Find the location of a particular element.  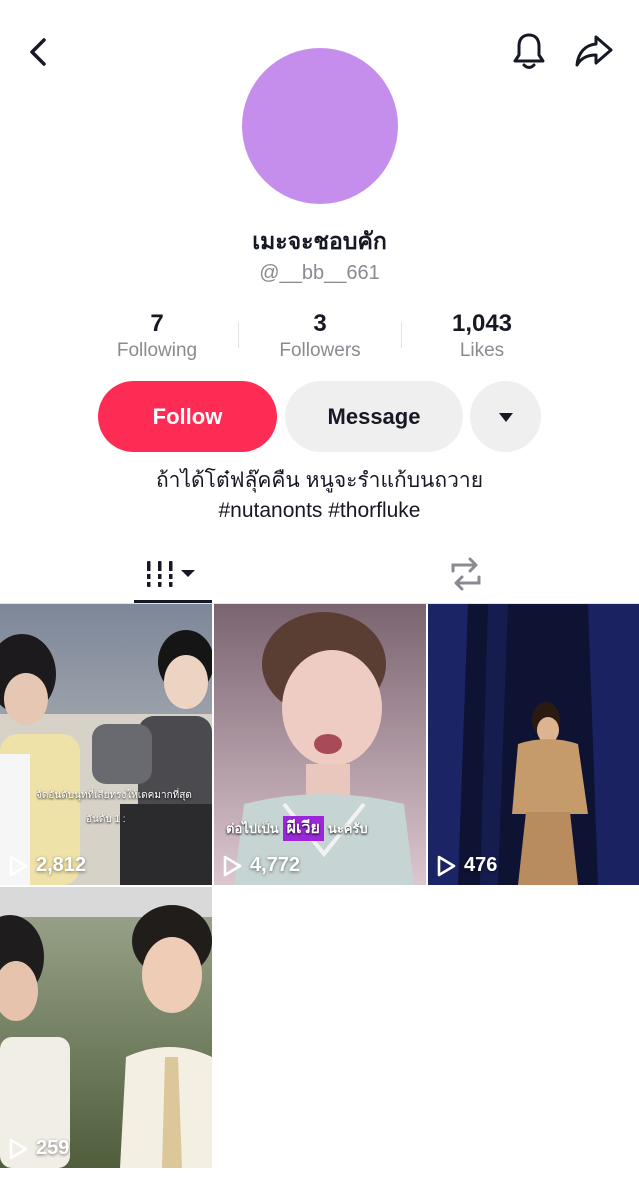

view-count: 2,812 is located at coordinates (47, 865).